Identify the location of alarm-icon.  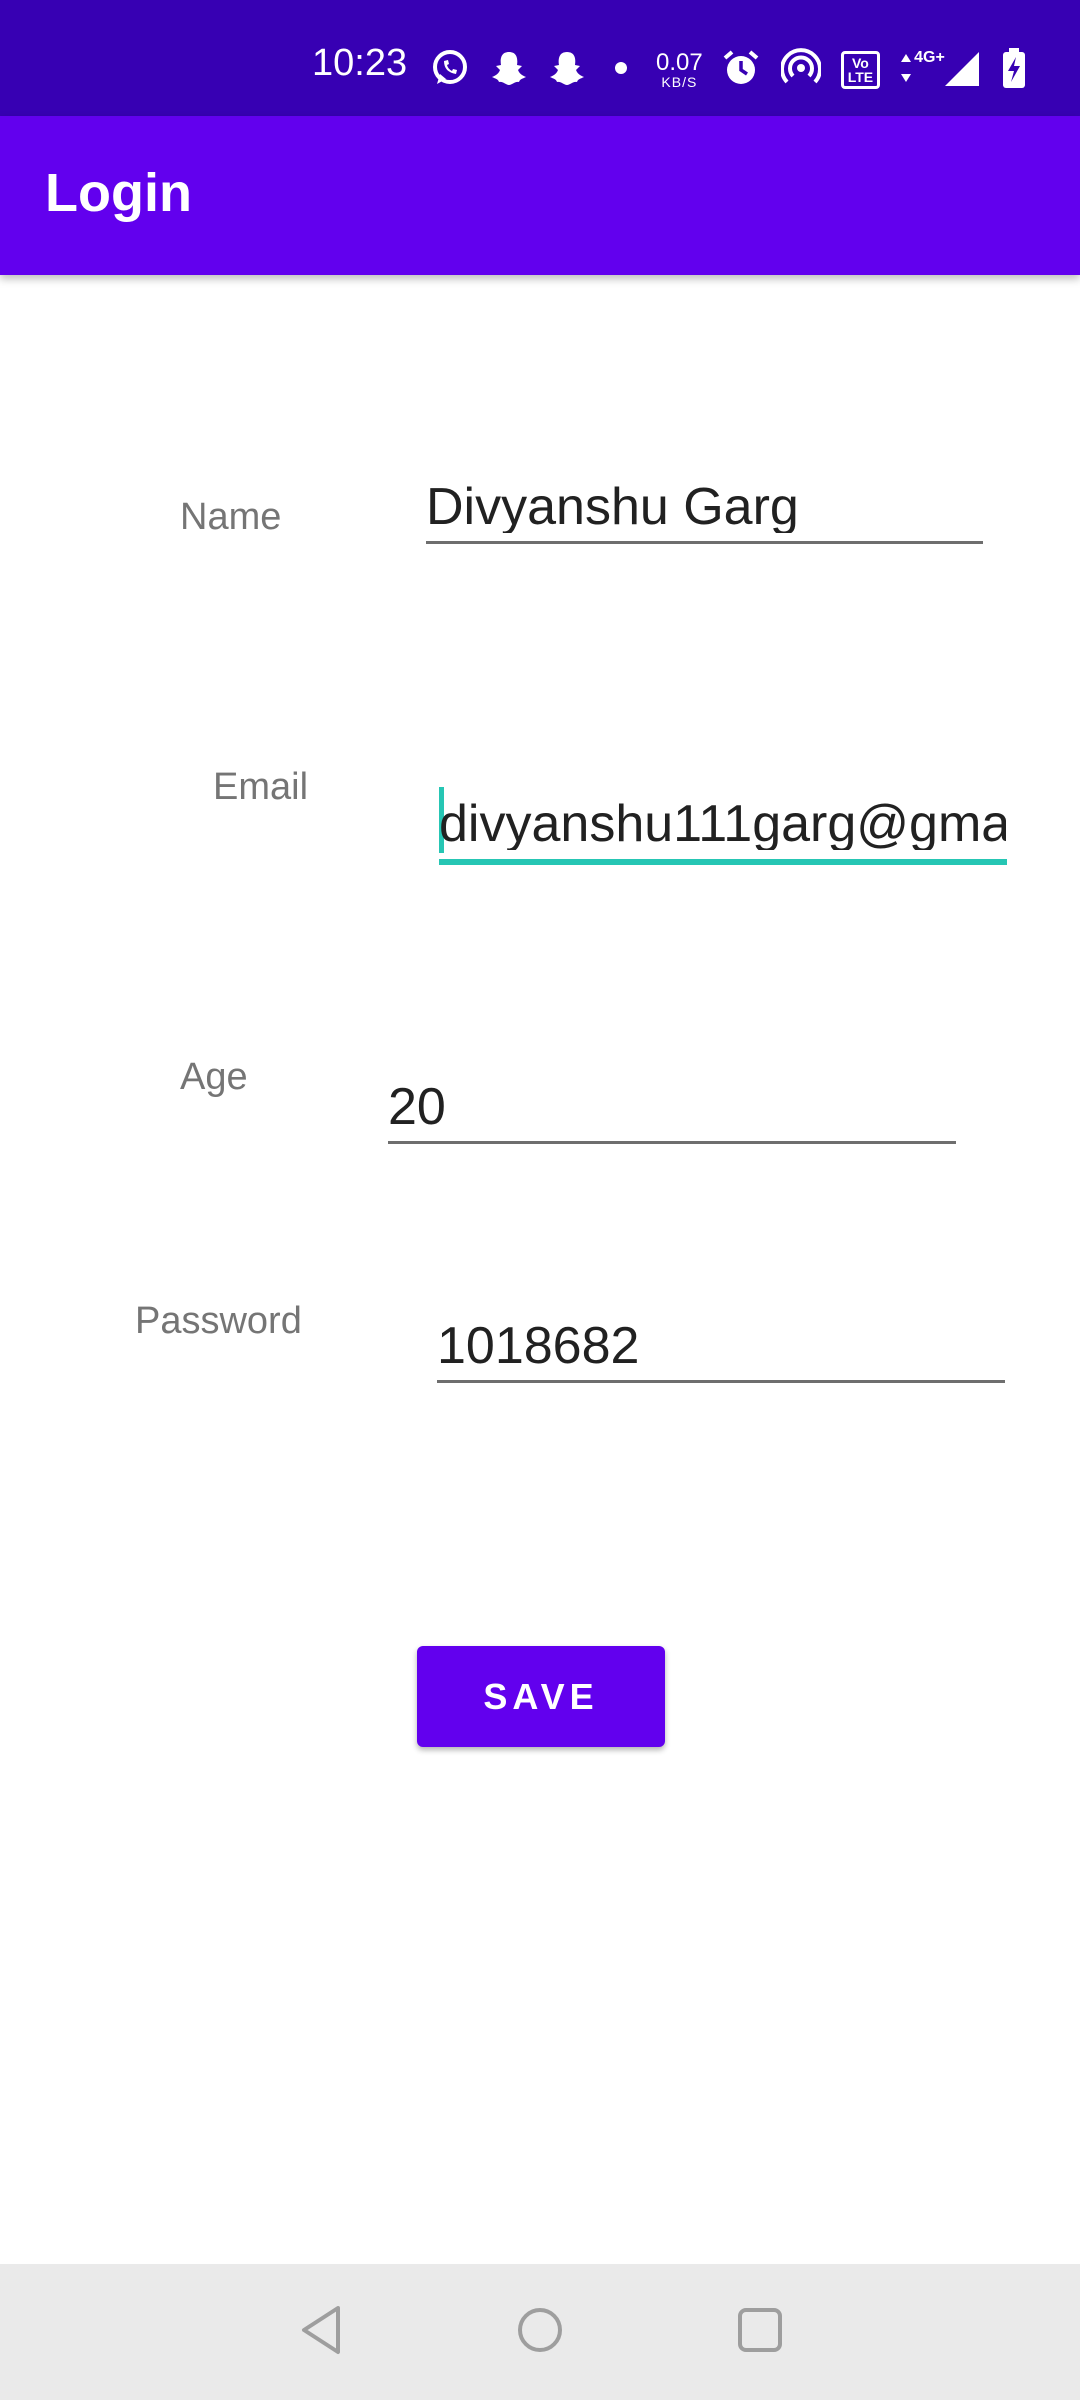
(741, 70).